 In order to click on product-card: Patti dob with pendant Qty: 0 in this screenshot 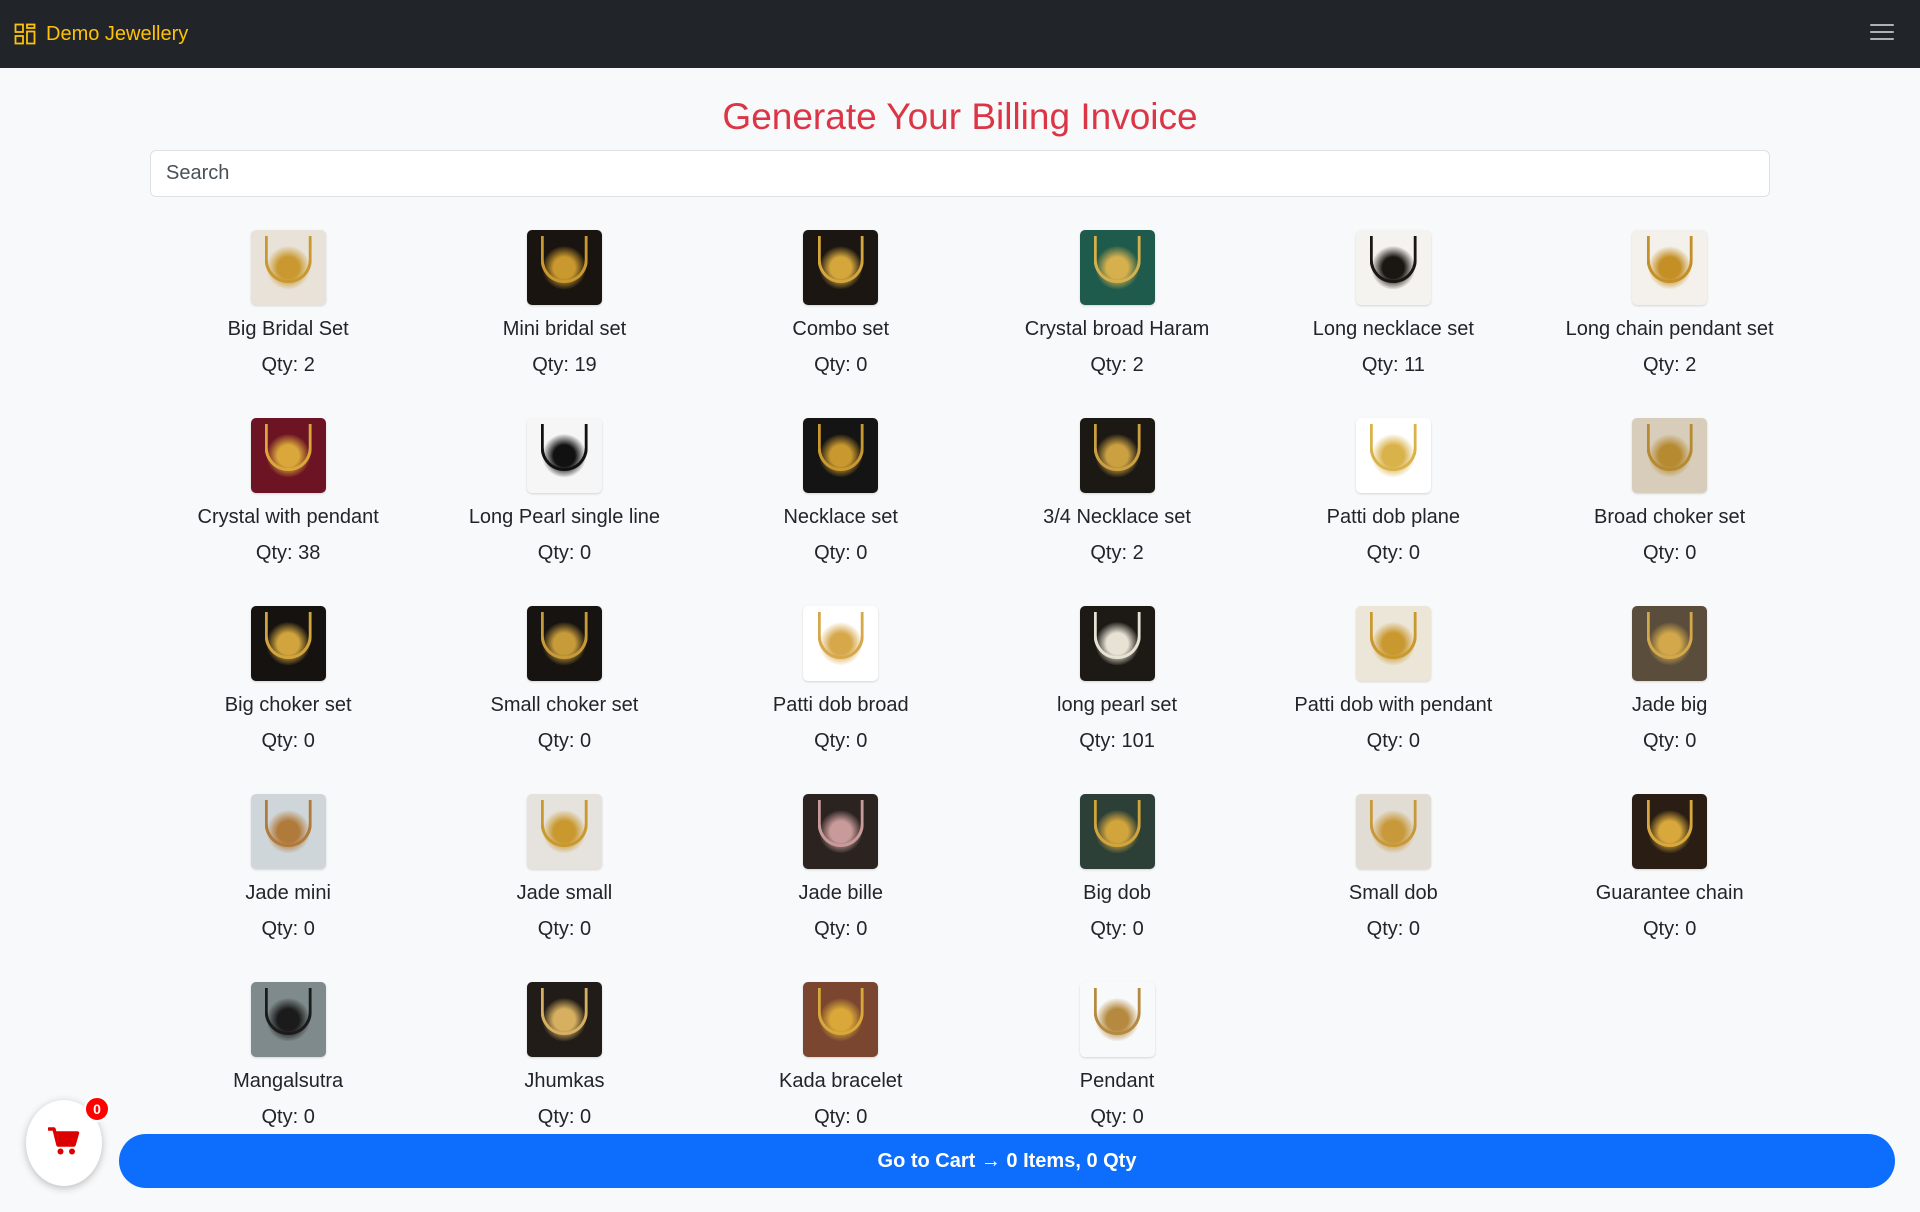, I will do `click(1393, 700)`.